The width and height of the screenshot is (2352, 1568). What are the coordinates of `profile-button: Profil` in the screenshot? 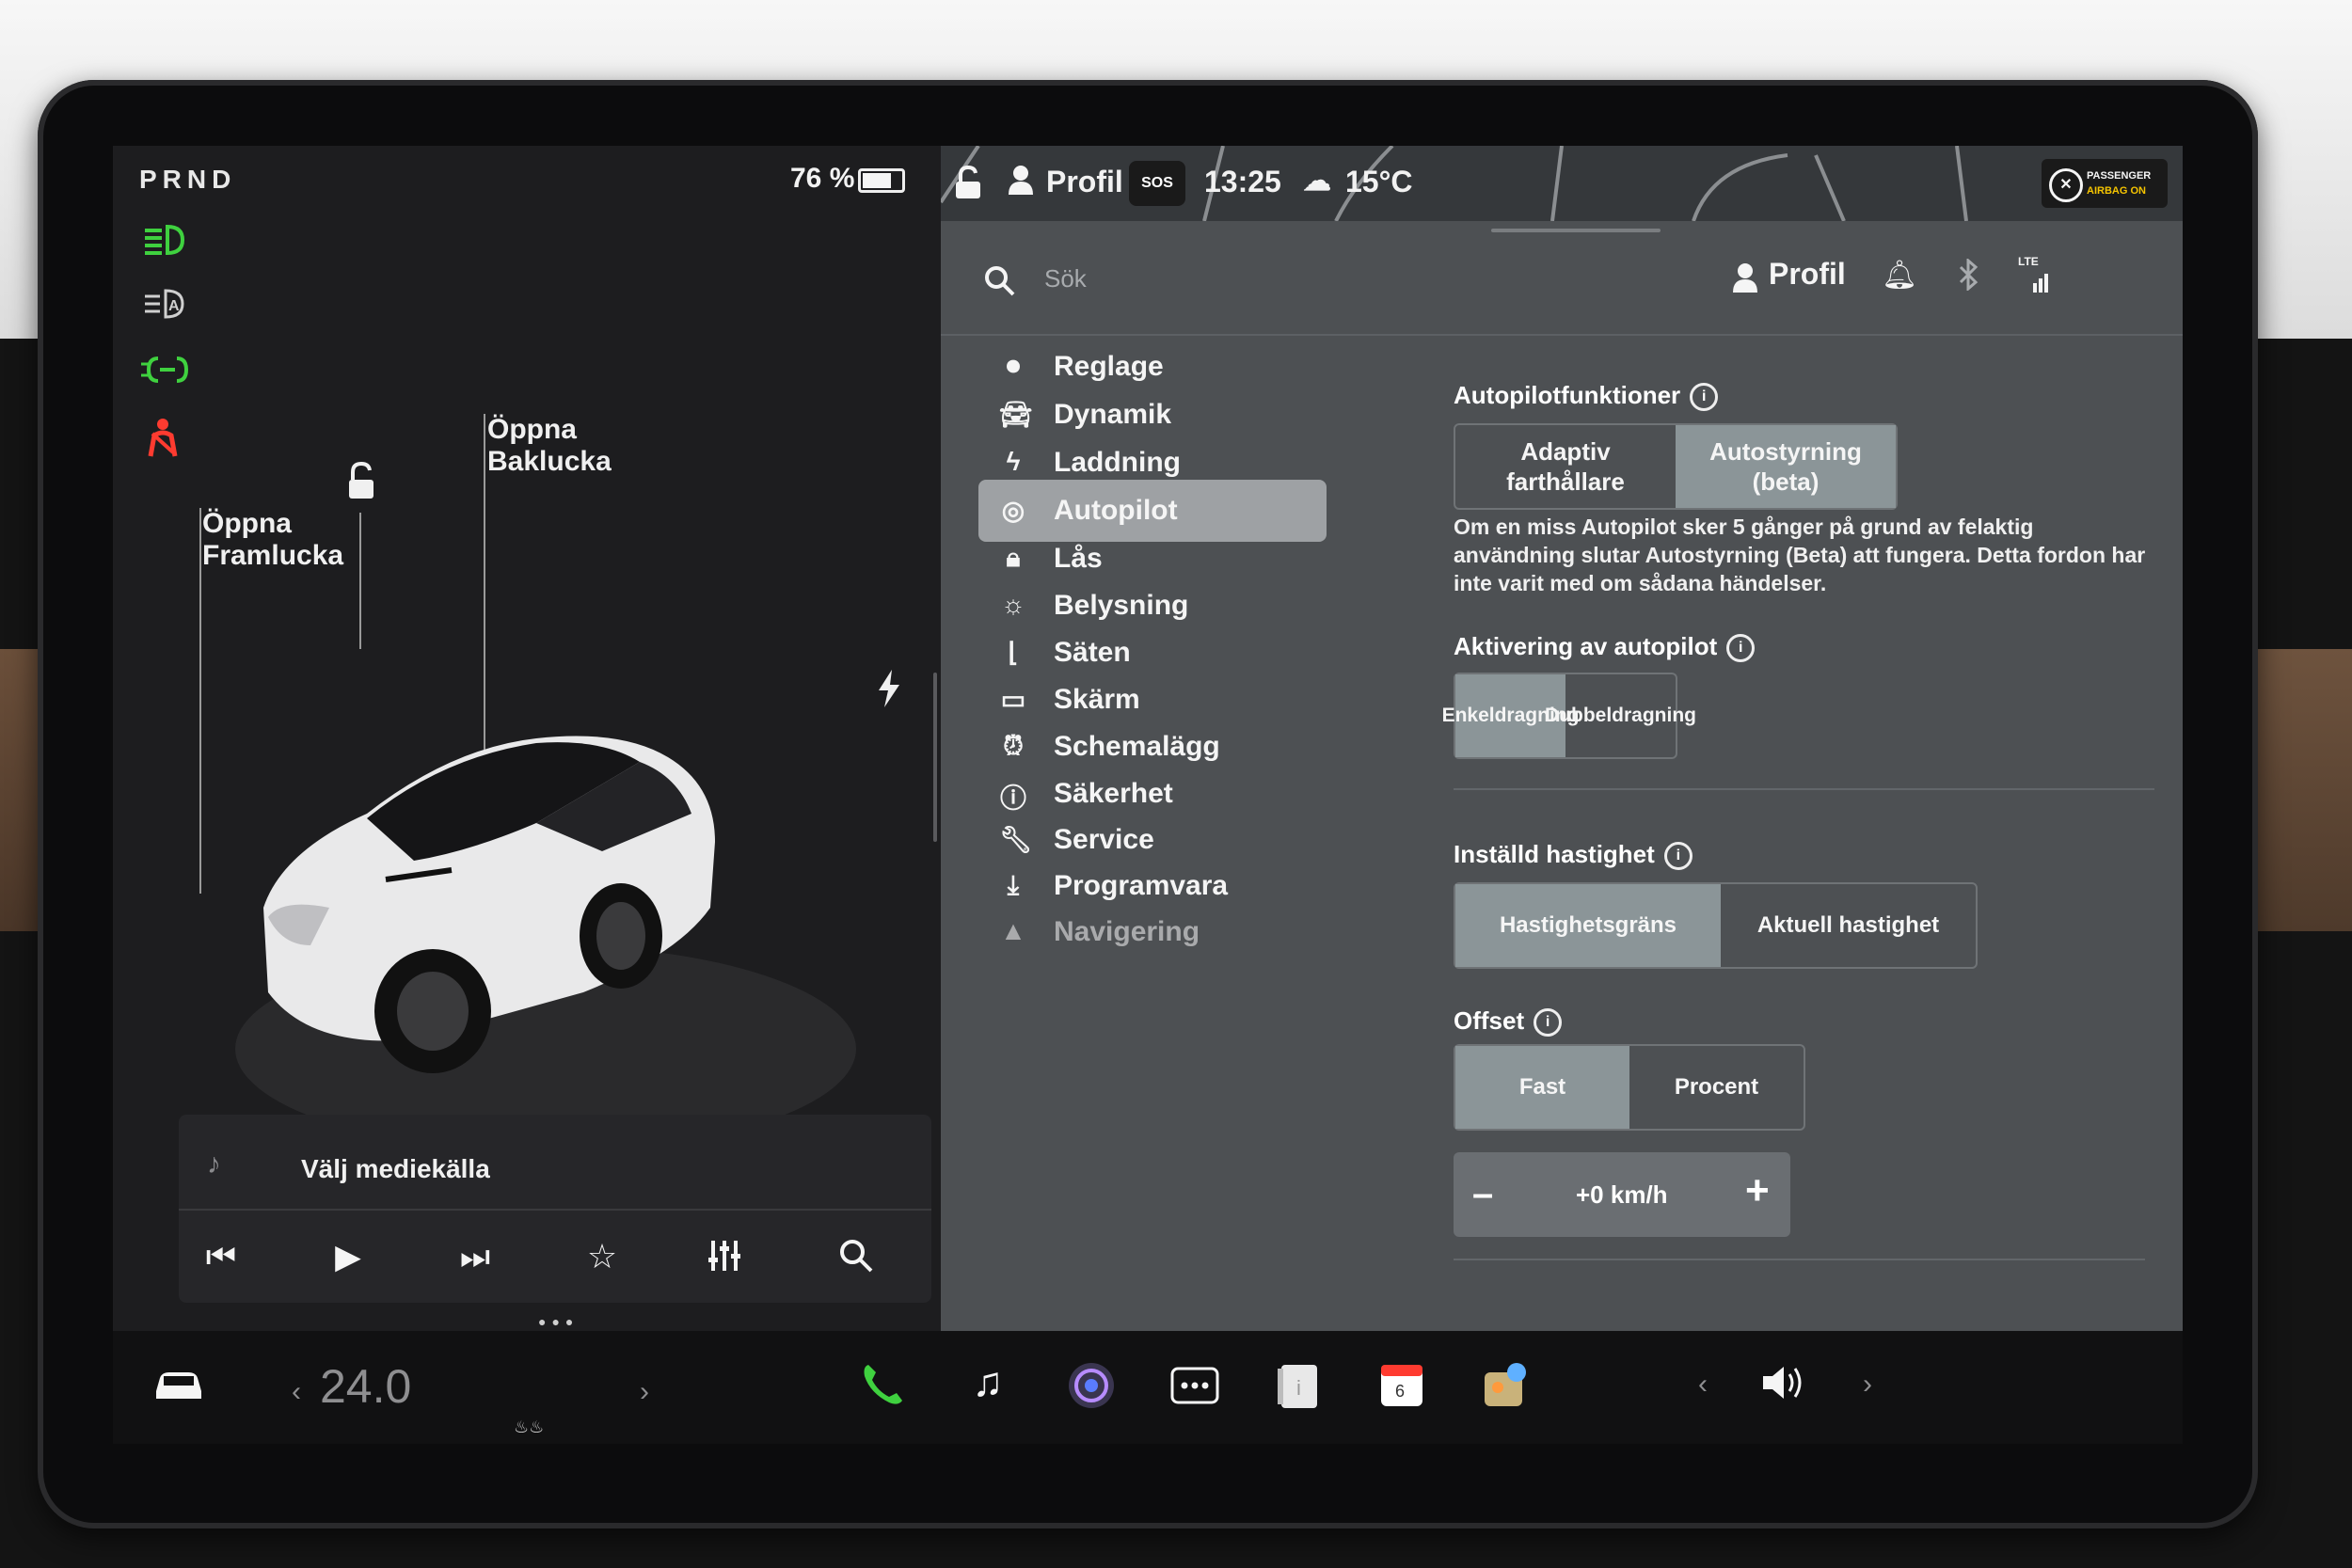 It's located at (1807, 274).